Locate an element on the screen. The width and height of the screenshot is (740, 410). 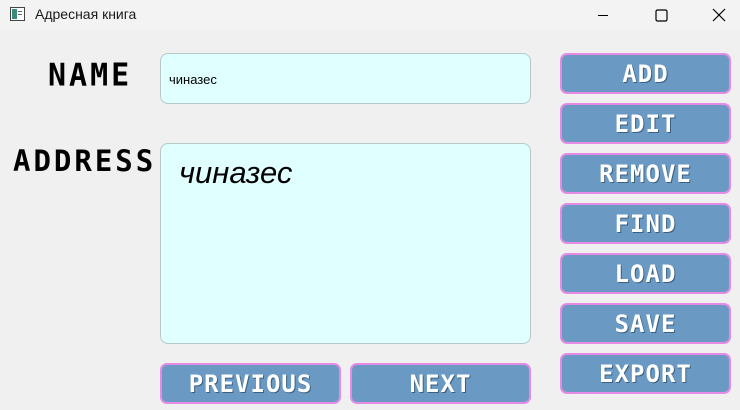
save-button: SAVE is located at coordinates (645, 323).